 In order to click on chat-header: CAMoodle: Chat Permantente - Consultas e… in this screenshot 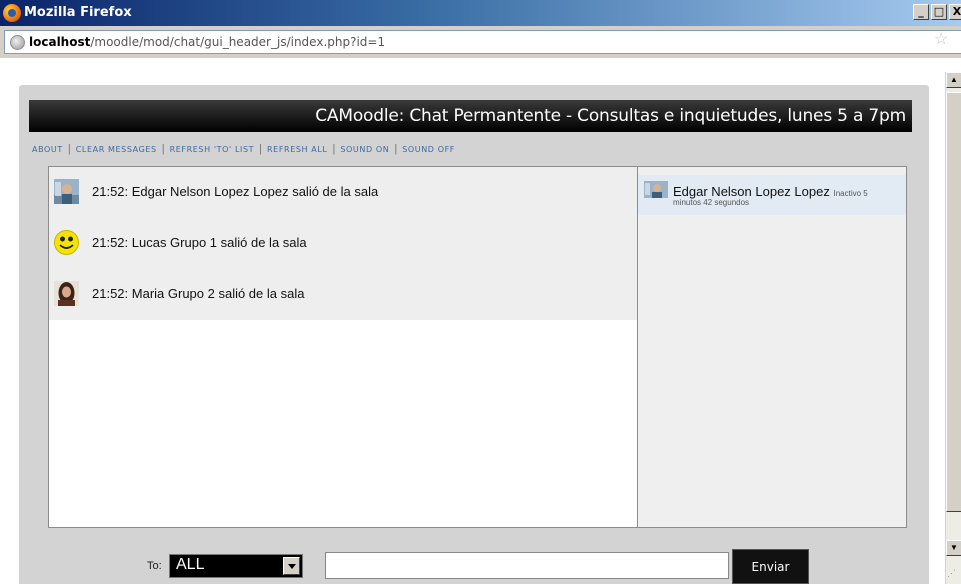, I will do `click(470, 116)`.